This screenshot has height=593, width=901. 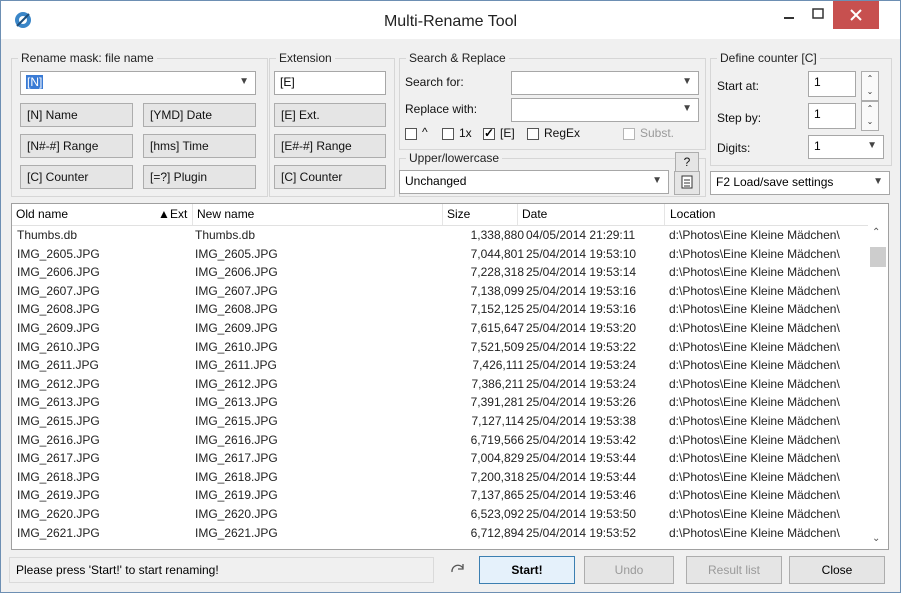 I want to click on case-combo: Unchanged ▼, so click(x=534, y=182).